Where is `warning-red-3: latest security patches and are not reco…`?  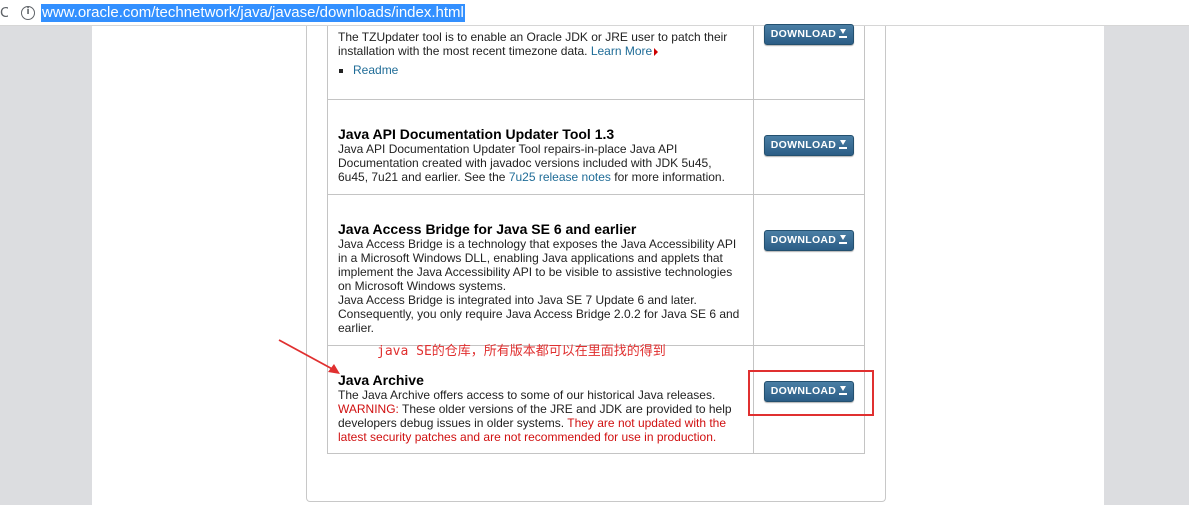 warning-red-3: latest security patches and are not reco… is located at coordinates (527, 437).